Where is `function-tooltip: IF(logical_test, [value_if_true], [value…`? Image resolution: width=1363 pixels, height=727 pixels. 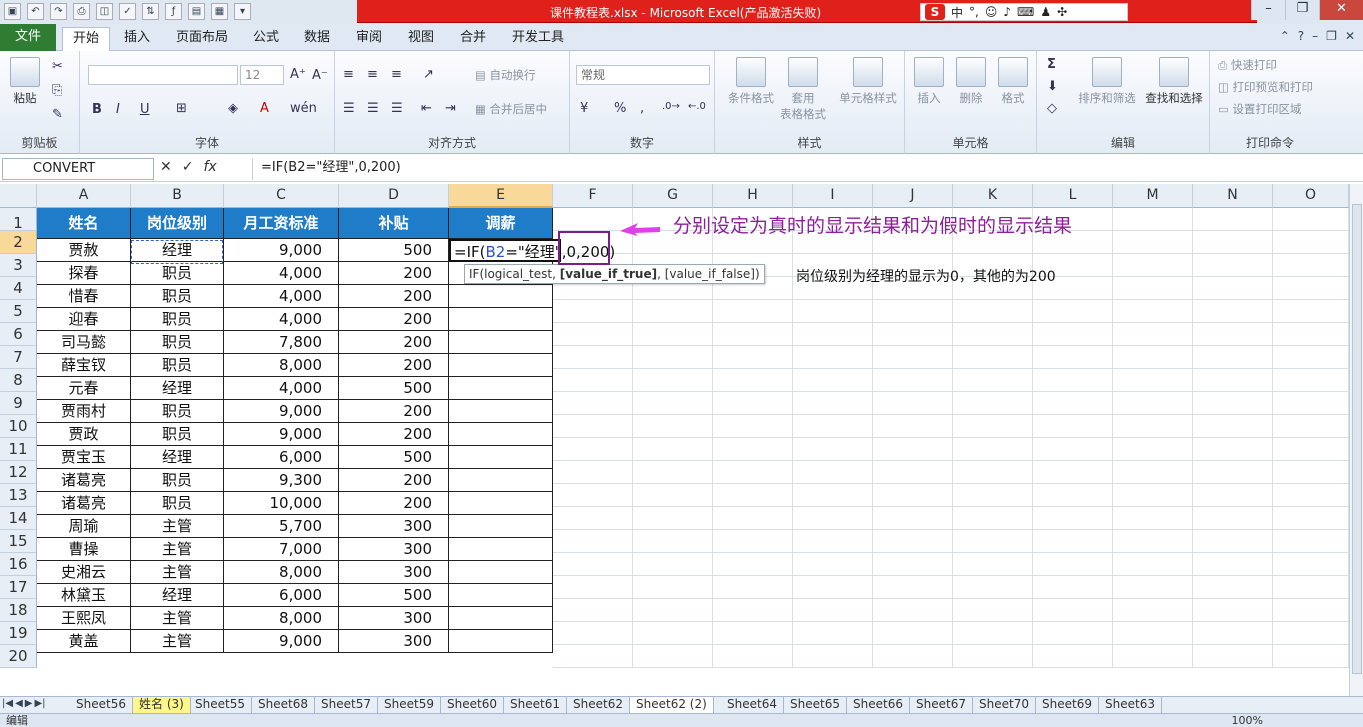 function-tooltip: IF(logical_test, [value_if_true], [value… is located at coordinates (614, 274).